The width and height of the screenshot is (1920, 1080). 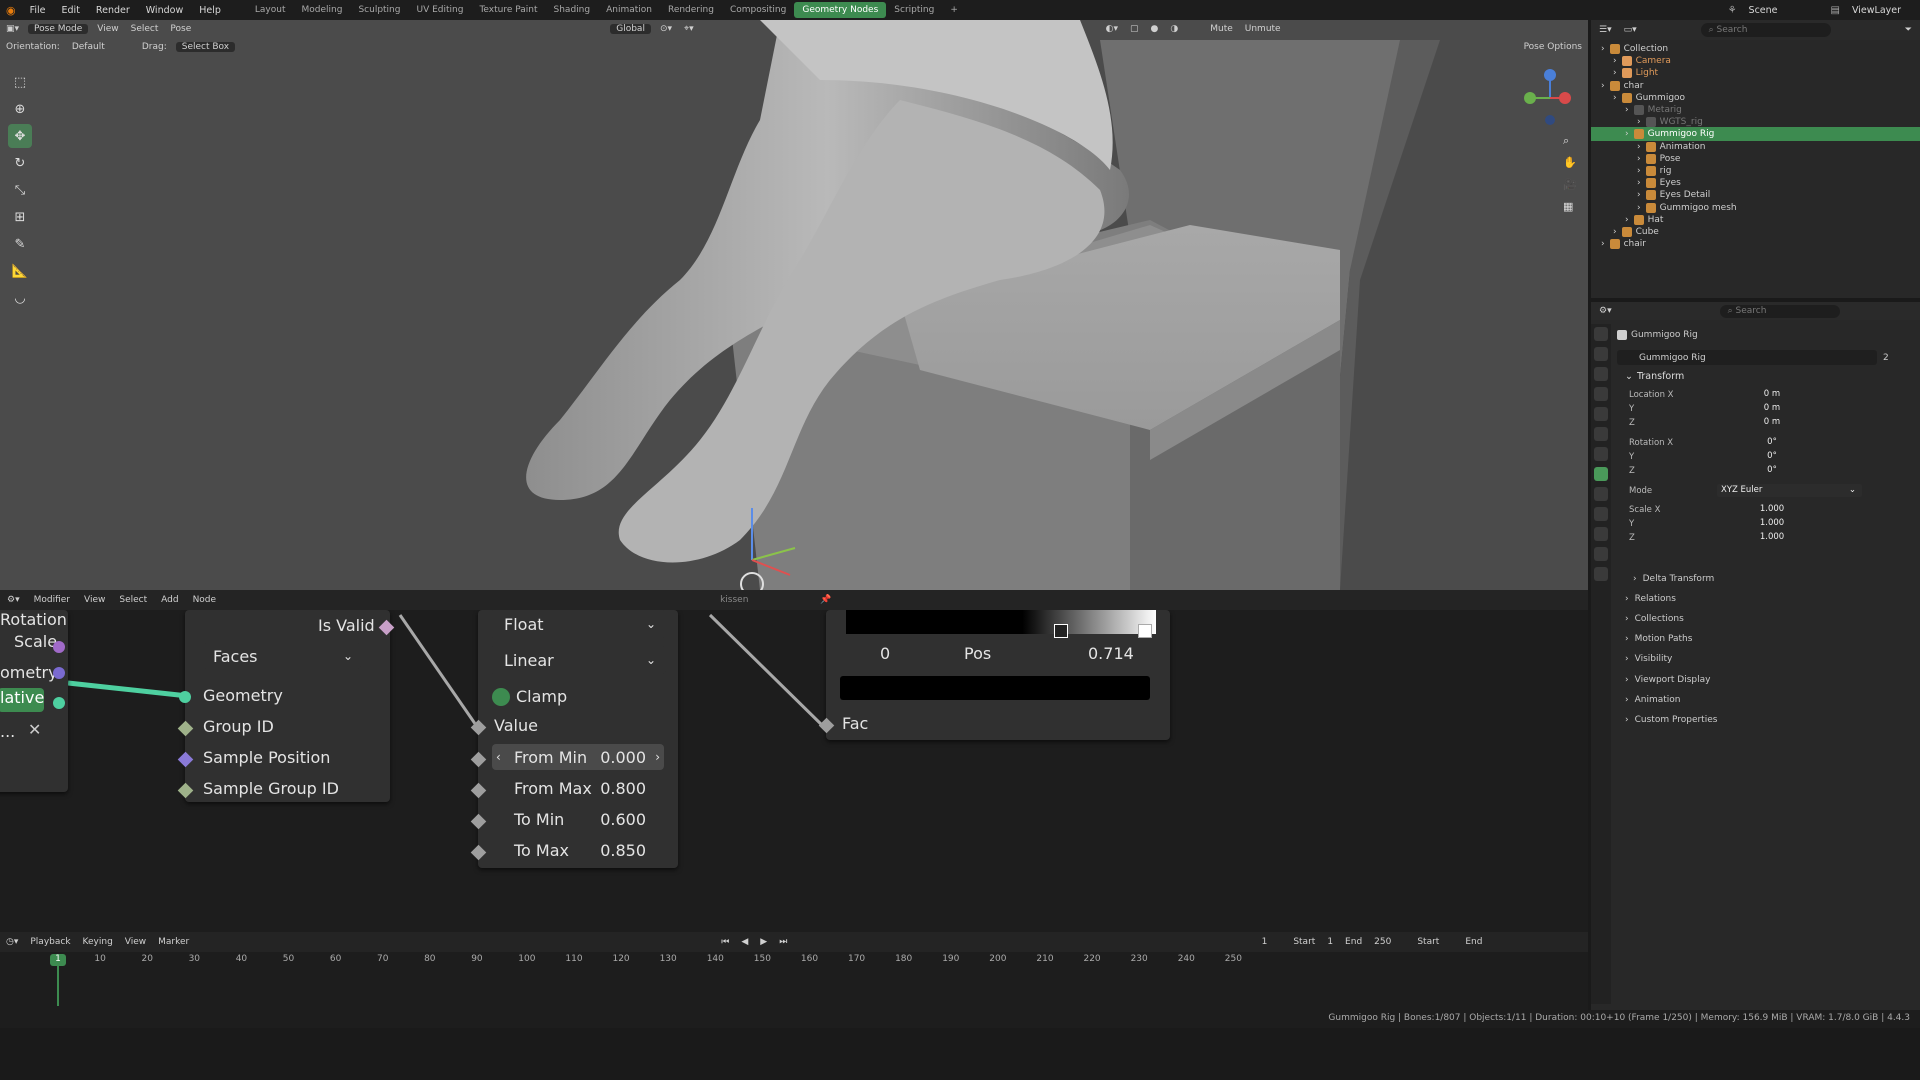 What do you see at coordinates (763, 600) in the screenshot?
I see `node-tree-field: kissen` at bounding box center [763, 600].